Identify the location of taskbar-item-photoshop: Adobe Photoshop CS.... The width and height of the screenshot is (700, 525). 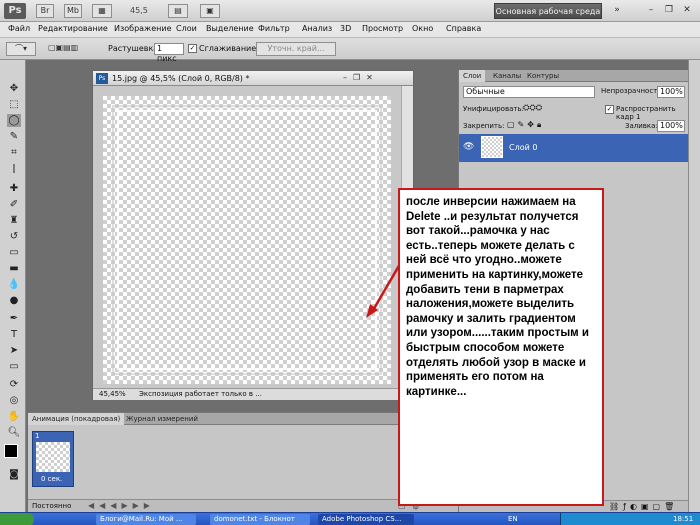
(366, 519).